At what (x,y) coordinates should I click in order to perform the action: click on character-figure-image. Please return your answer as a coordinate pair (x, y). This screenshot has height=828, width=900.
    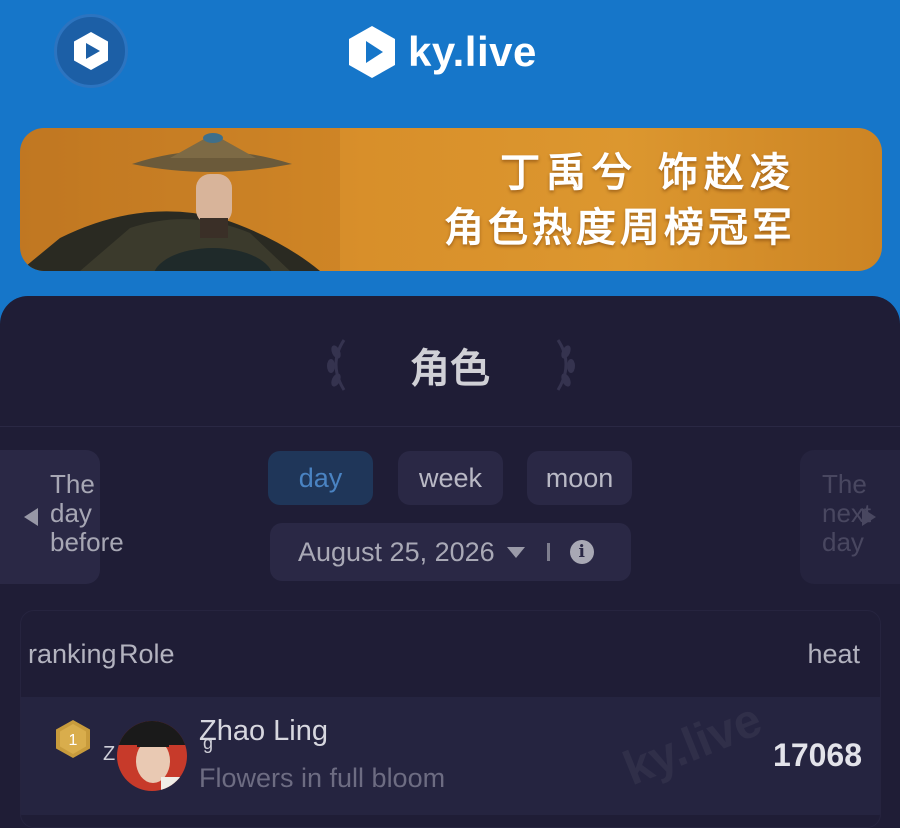
    Looking at the image, I should click on (180, 199).